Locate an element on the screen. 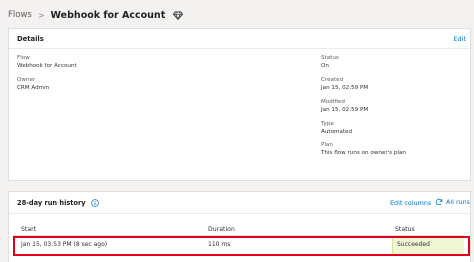 The width and height of the screenshot is (474, 262). run-start-cell: Jan 15, 03:53 PM (8 sec ago) is located at coordinates (64, 244).